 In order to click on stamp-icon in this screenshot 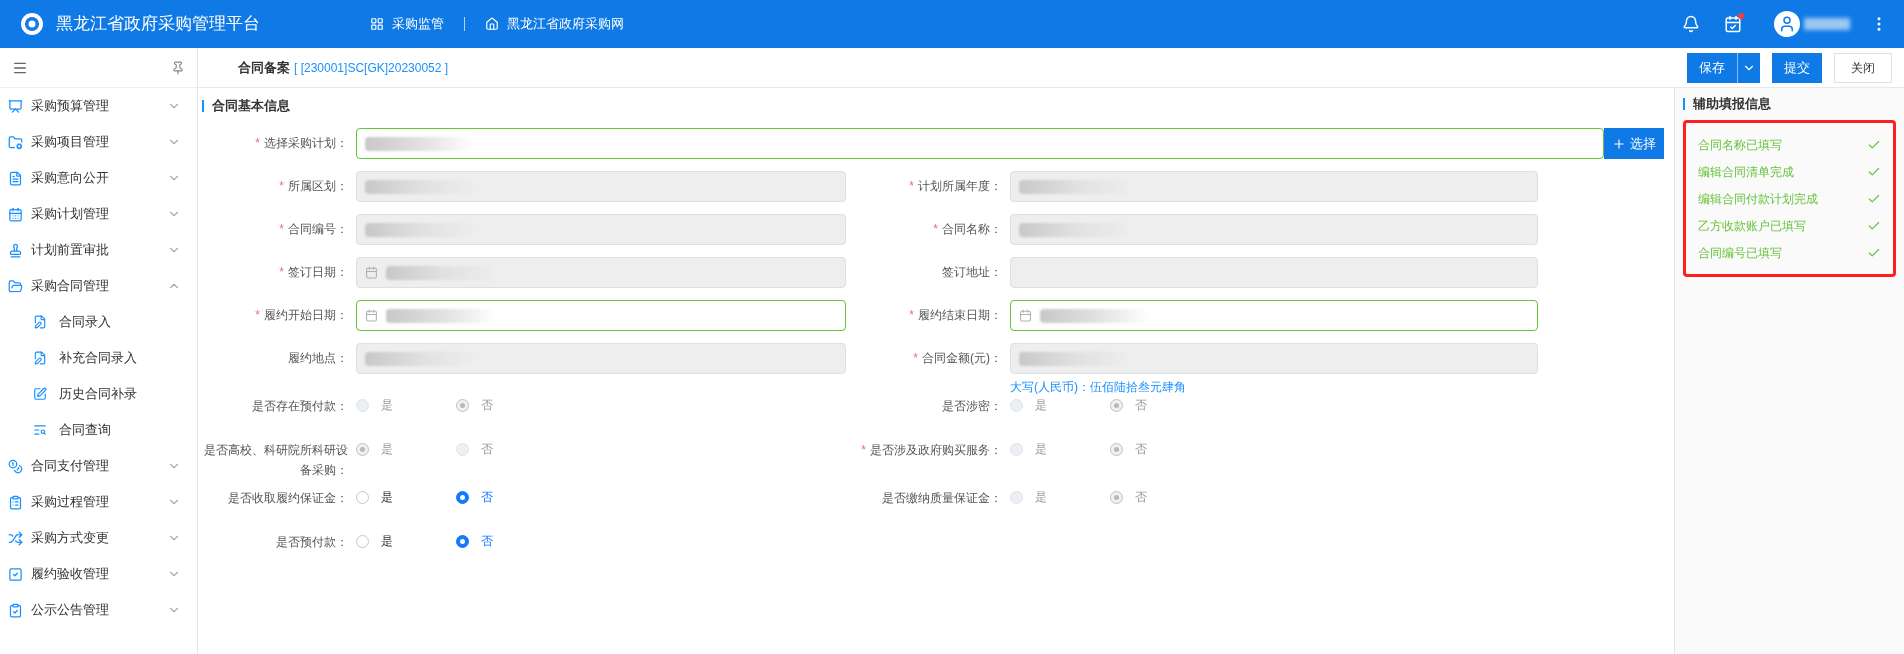, I will do `click(15, 250)`.